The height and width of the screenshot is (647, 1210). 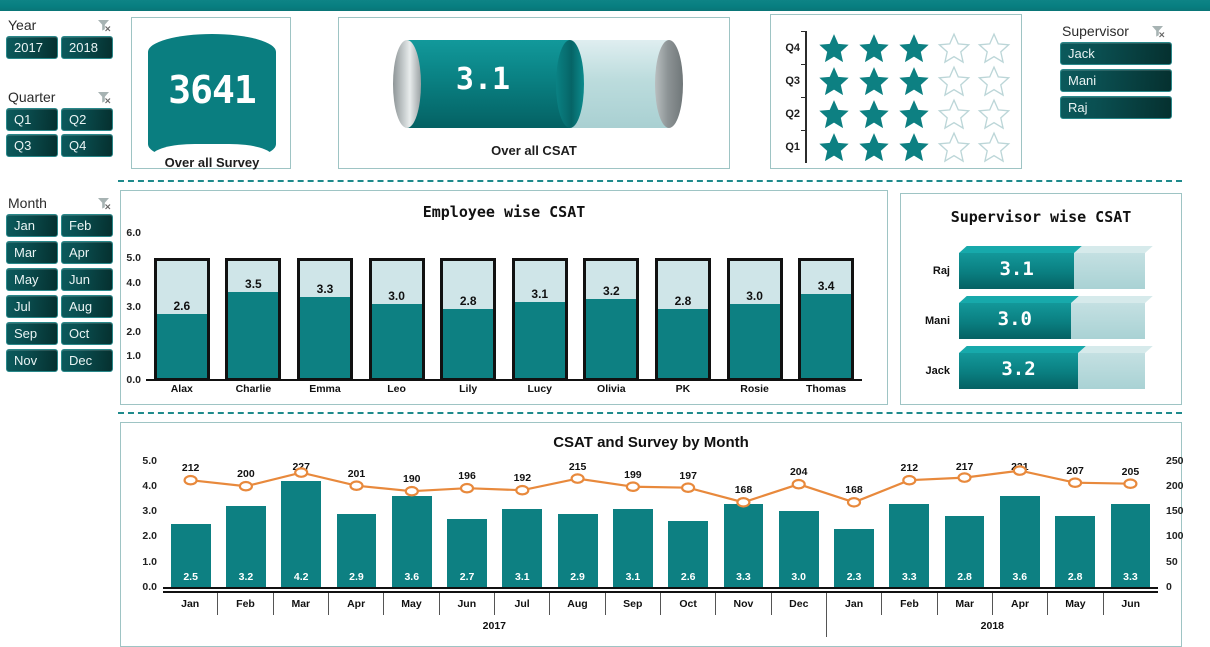 I want to click on monthly-survey-value: 217, so click(x=964, y=467).